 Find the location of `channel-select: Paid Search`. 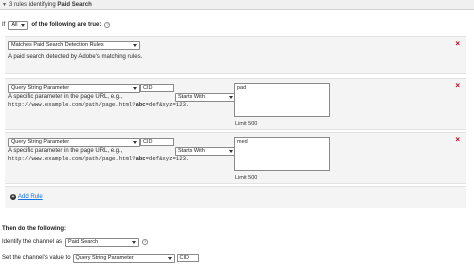

channel-select: Paid Search is located at coordinates (102, 242).